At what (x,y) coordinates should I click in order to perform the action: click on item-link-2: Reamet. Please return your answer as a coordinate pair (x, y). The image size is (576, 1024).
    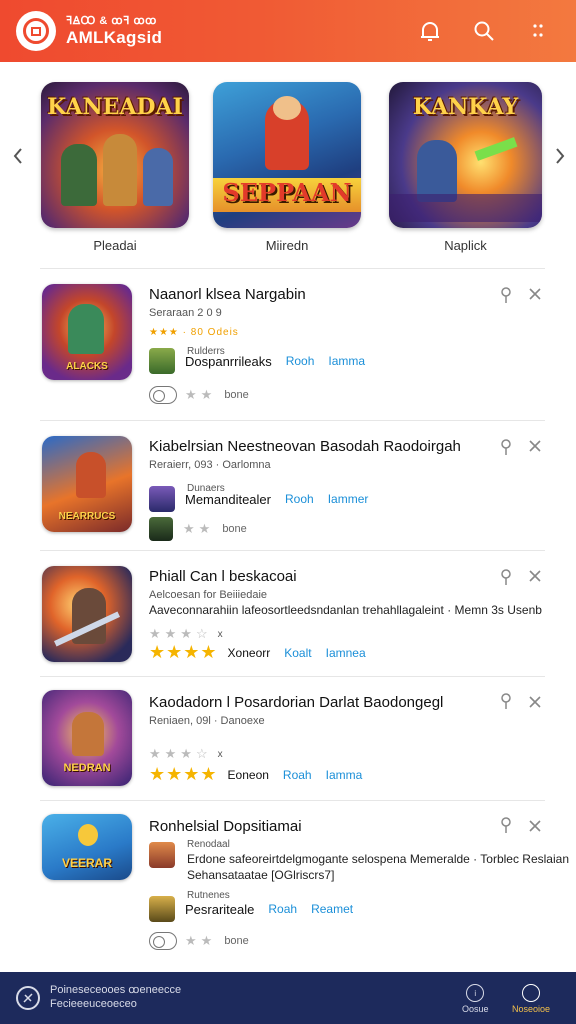
    Looking at the image, I should click on (332, 909).